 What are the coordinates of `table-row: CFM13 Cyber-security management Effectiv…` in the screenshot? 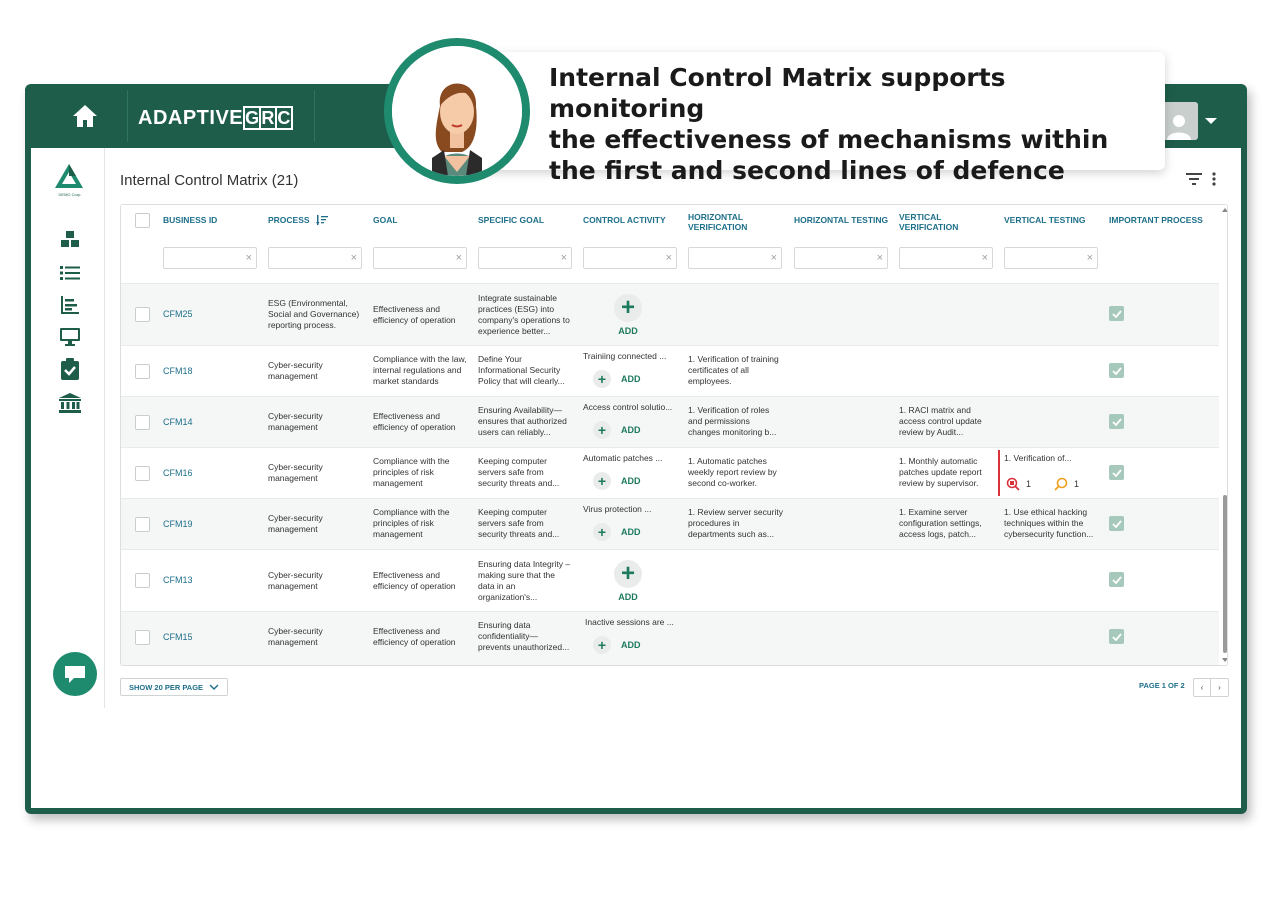 It's located at (670, 580).